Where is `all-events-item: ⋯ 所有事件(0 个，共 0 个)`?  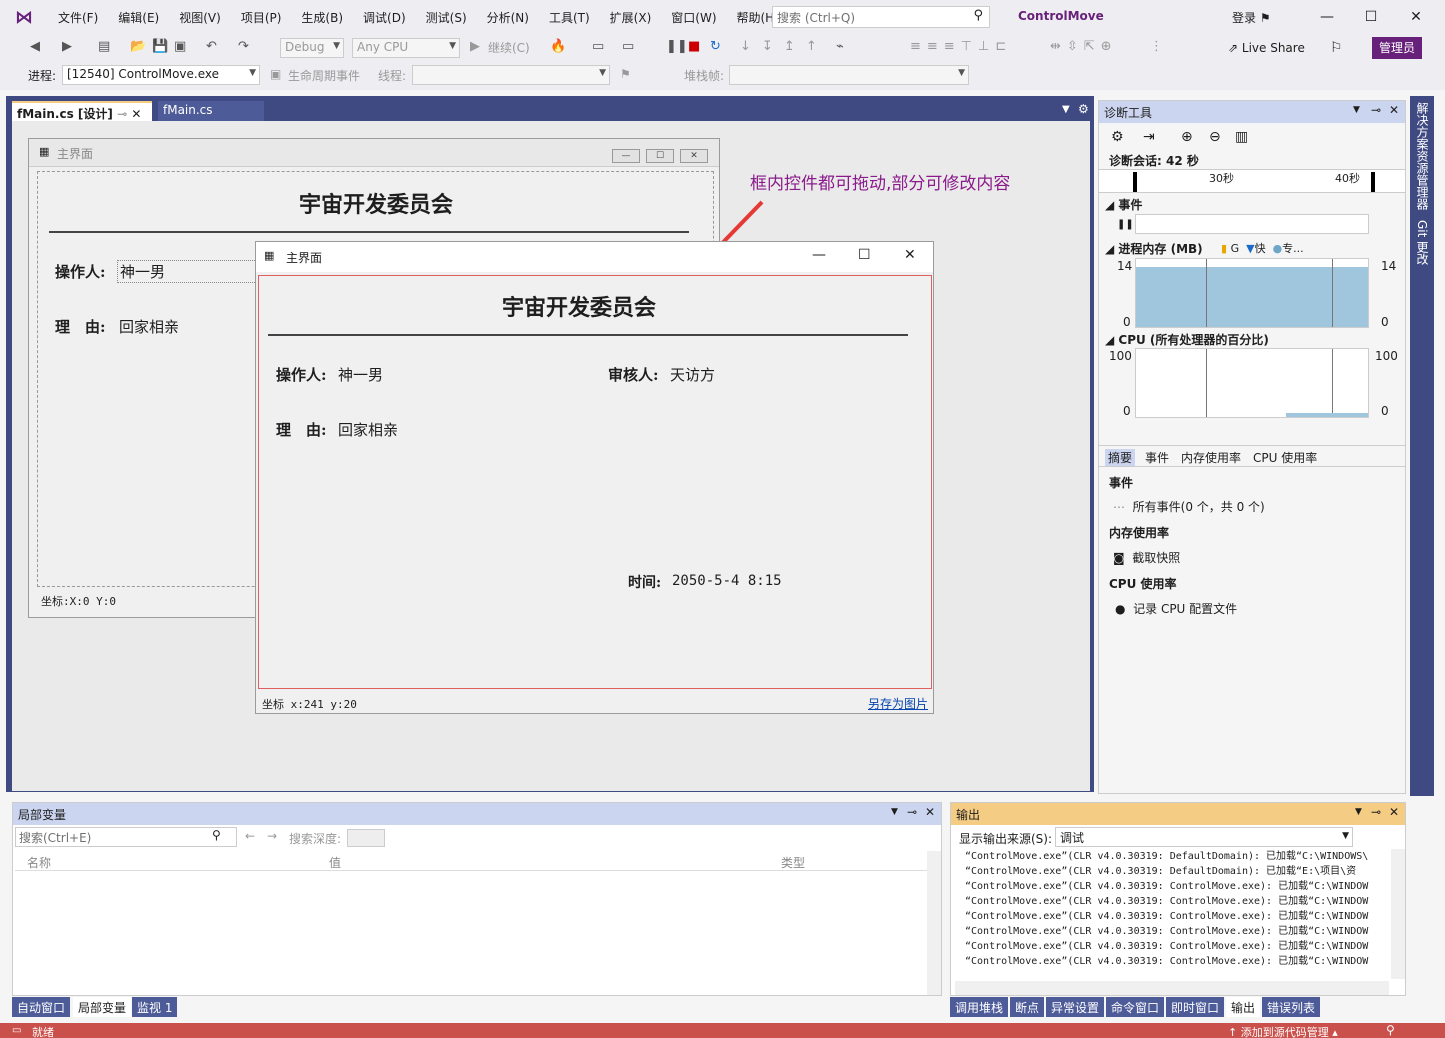 all-events-item: ⋯ 所有事件(0 个，共 0 个) is located at coordinates (1189, 506).